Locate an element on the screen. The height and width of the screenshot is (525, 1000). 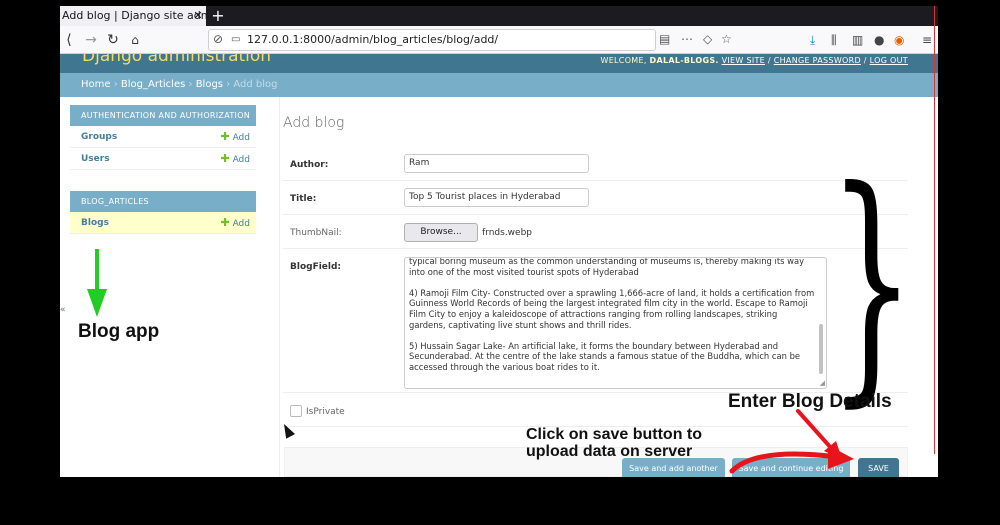
downloads-icon: ⤓ is located at coordinates (812, 40).